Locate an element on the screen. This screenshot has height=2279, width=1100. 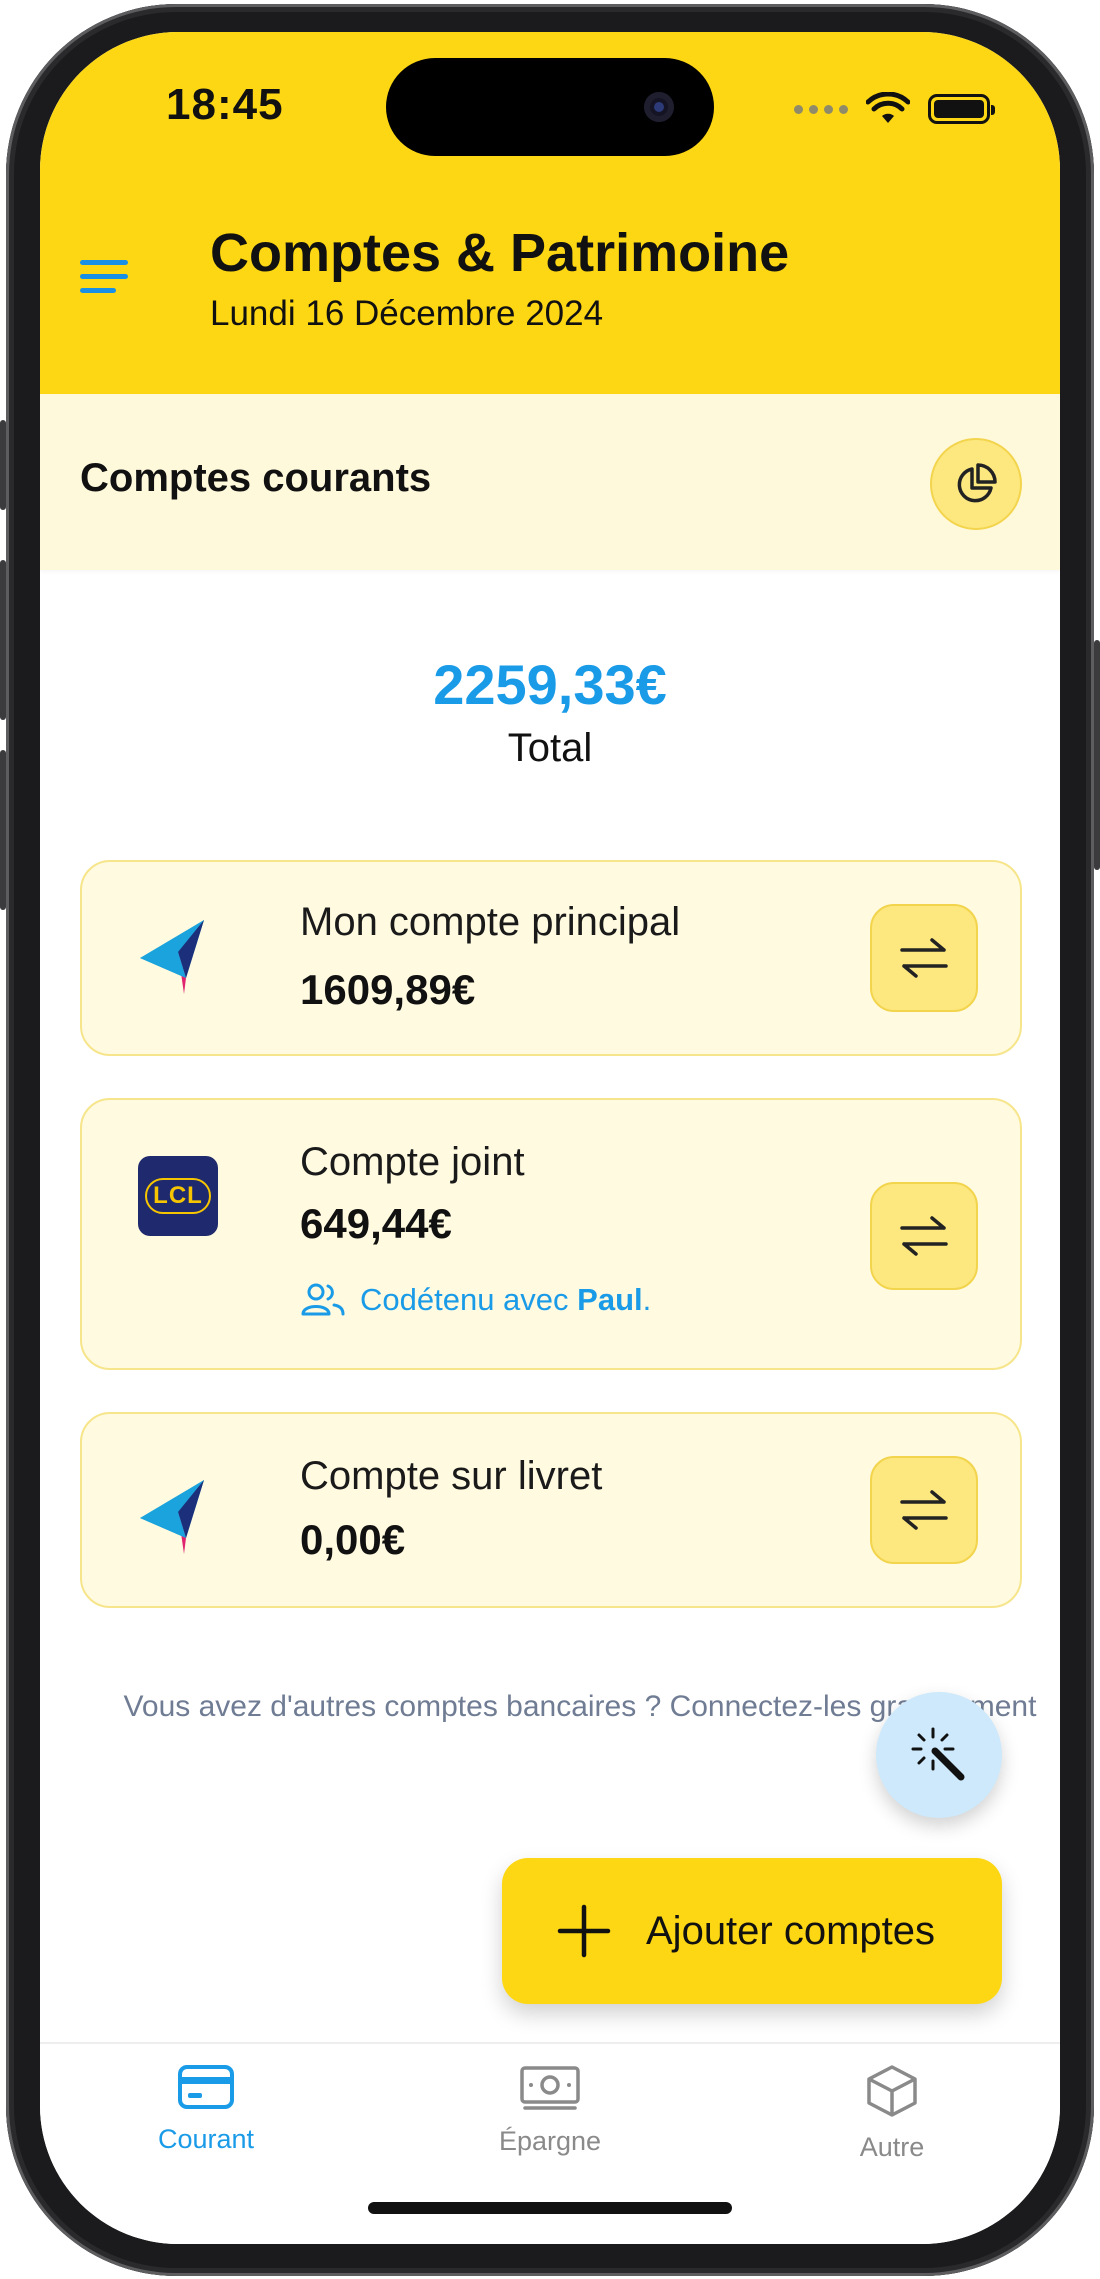
section-header: Comptes courants is located at coordinates (550, 482).